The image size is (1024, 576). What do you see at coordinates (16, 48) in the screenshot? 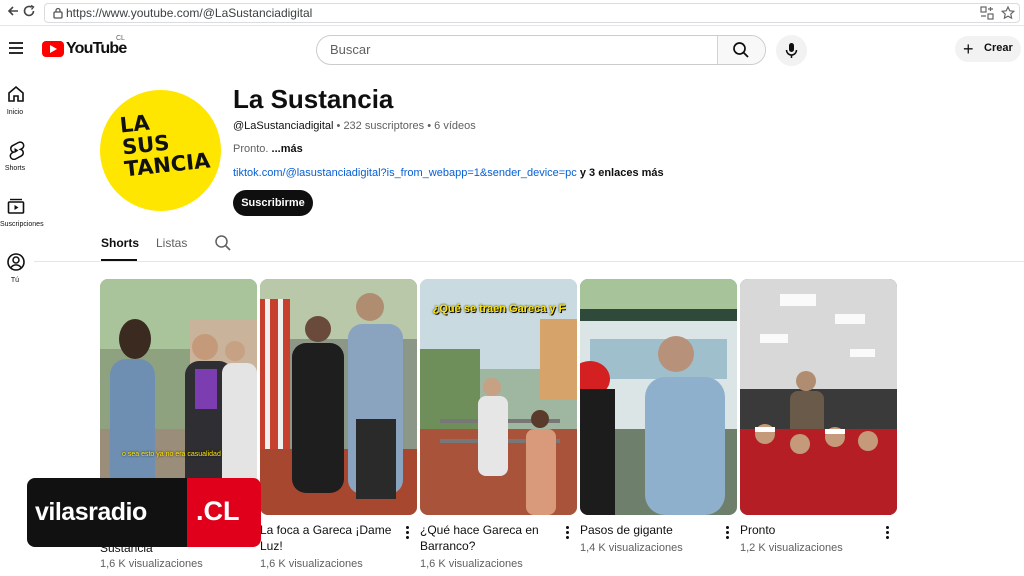
I see `menu-icon` at bounding box center [16, 48].